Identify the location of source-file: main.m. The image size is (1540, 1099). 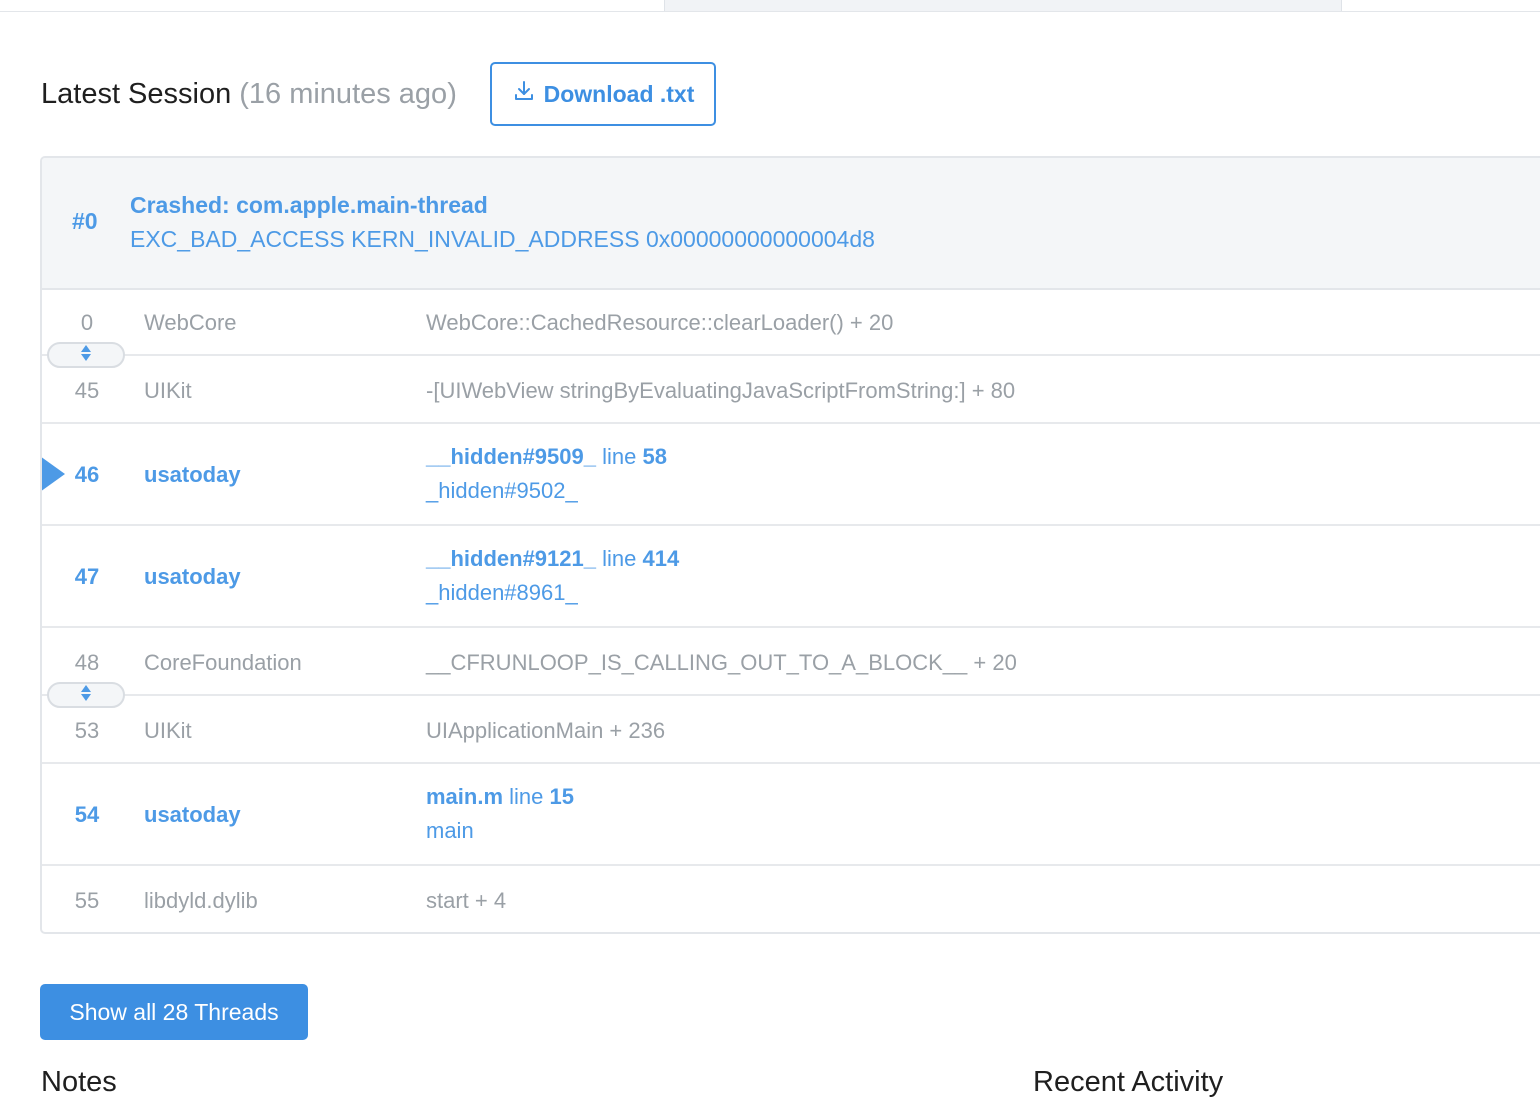
(464, 796).